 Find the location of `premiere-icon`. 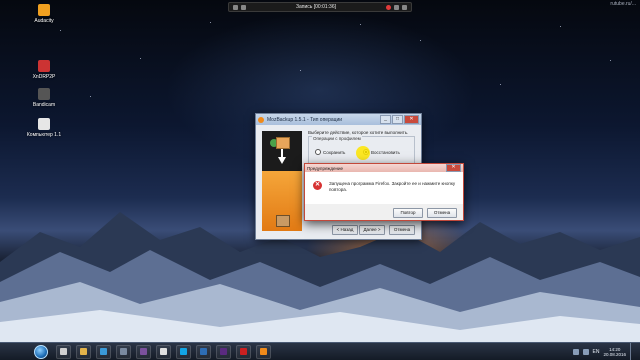

premiere-icon is located at coordinates (223, 351).